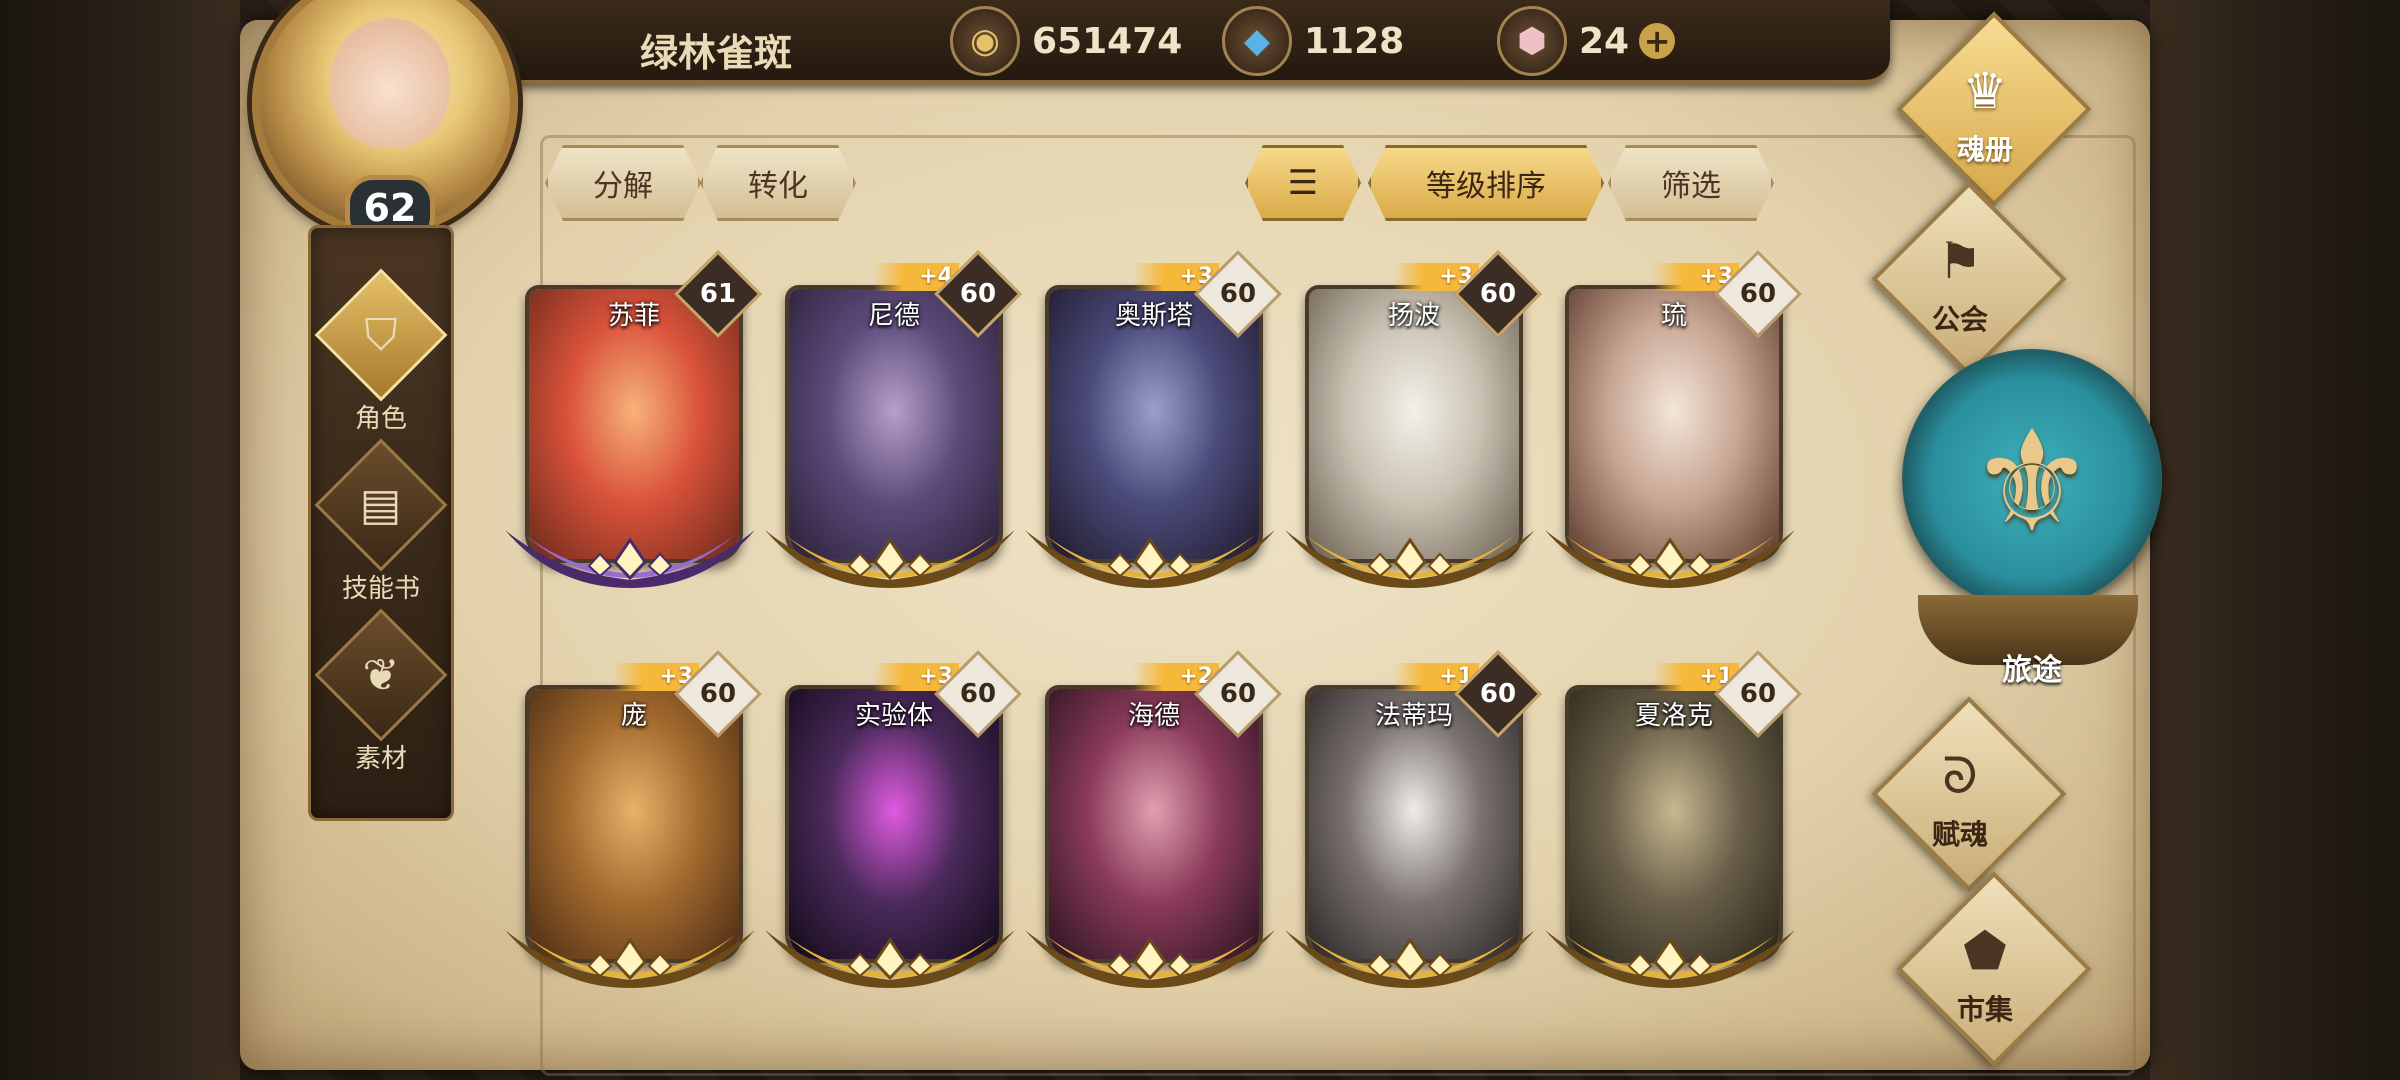 The width and height of the screenshot is (2400, 1080). Describe the element at coordinates (1984, 1009) in the screenshot. I see `menu-label: 市集` at that location.